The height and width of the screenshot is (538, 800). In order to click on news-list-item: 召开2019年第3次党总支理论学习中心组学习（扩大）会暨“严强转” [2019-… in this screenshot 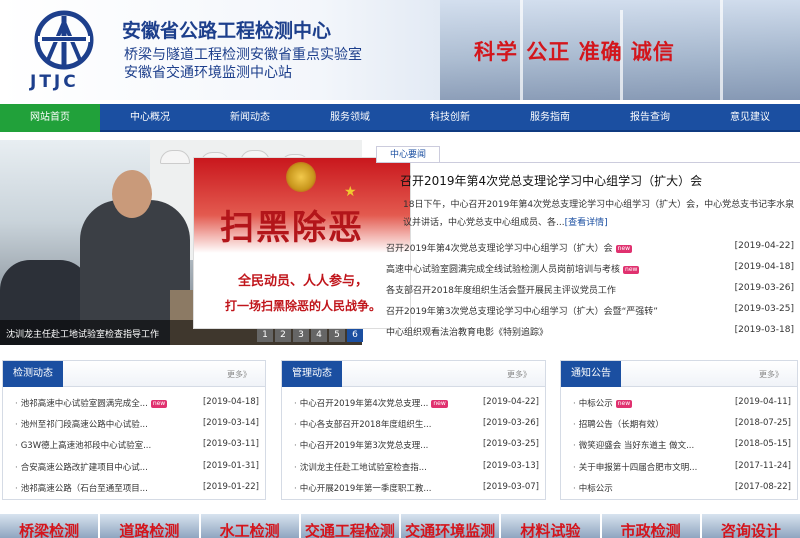, I will do `click(593, 313)`.